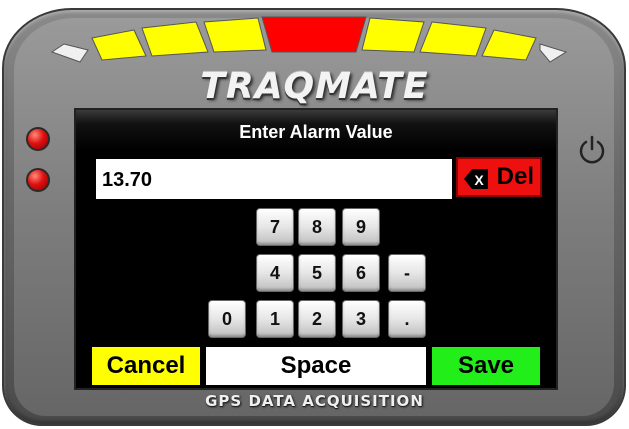 This screenshot has height=429, width=629. Describe the element at coordinates (486, 366) in the screenshot. I see `save-button: Save` at that location.